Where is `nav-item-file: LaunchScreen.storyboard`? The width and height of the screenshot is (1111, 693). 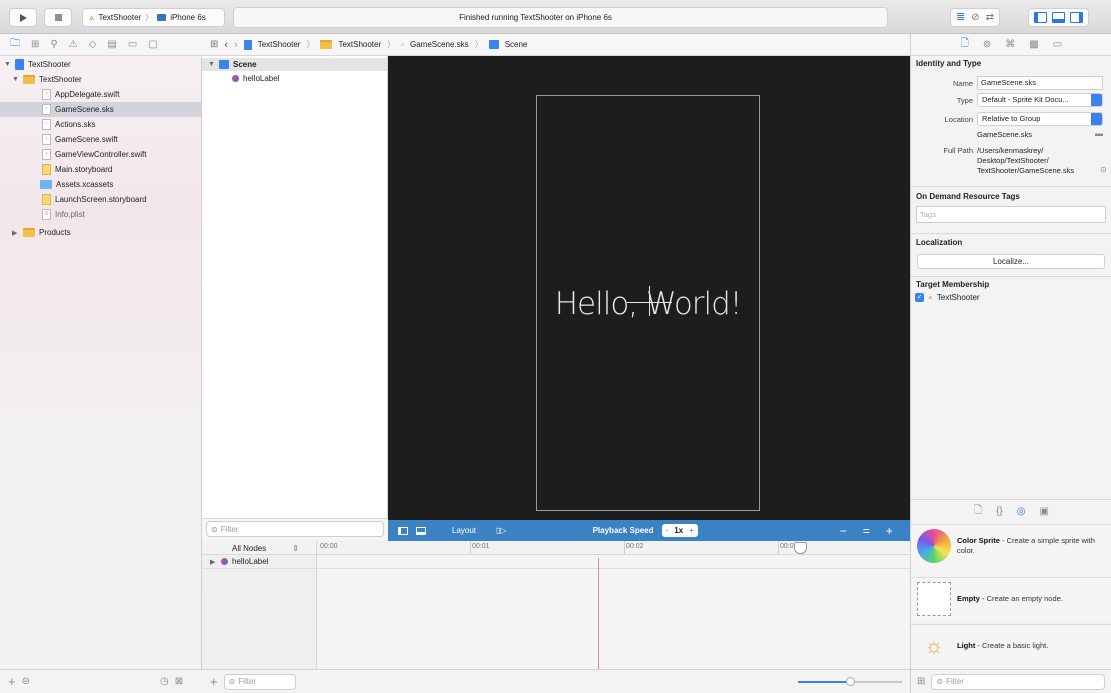 nav-item-file: LaunchScreen.storyboard is located at coordinates (100, 199).